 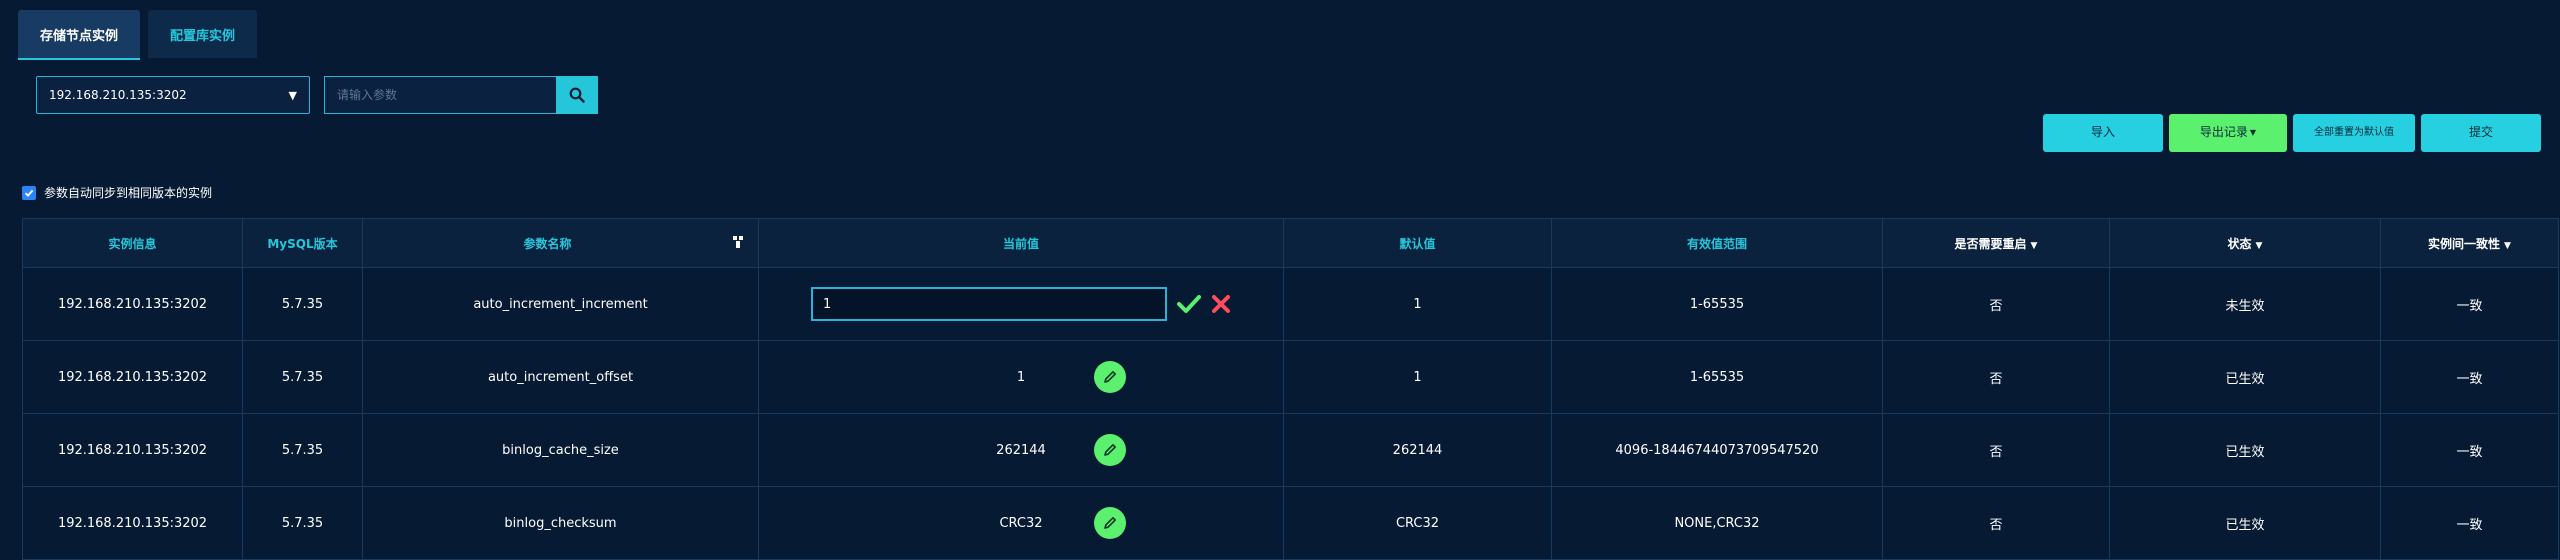 What do you see at coordinates (1717, 243) in the screenshot?
I see `col-valid-range: 有效值范围` at bounding box center [1717, 243].